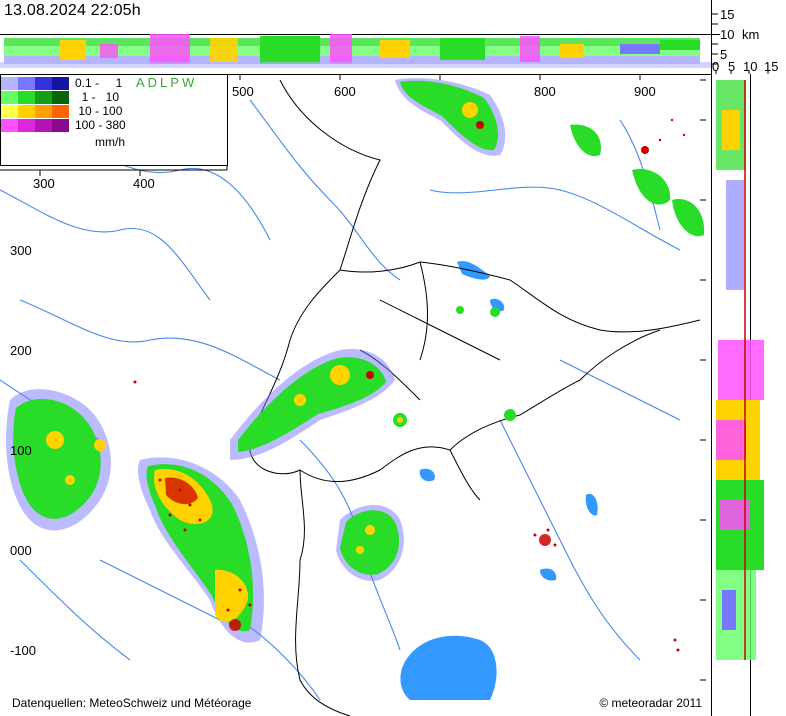 The width and height of the screenshot is (786, 716). Describe the element at coordinates (144, 183) in the screenshot. I see `x-tick-label: 400` at that location.